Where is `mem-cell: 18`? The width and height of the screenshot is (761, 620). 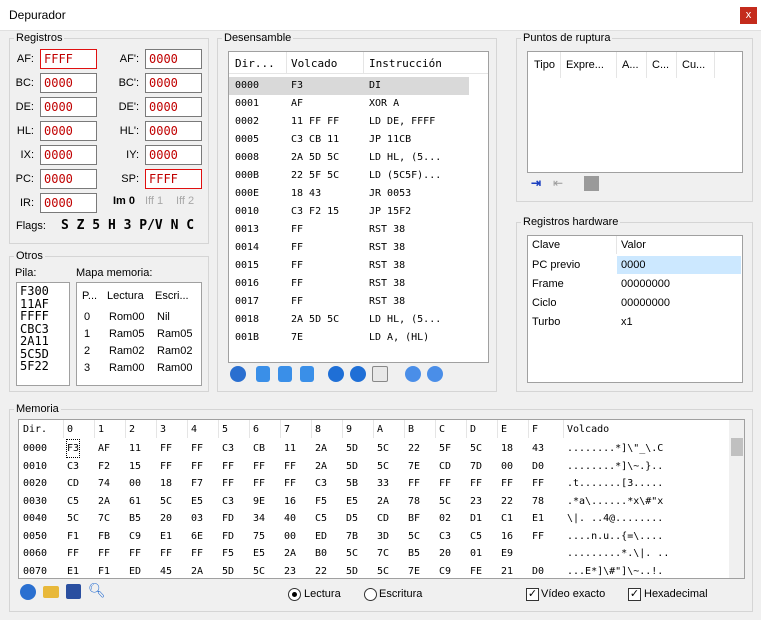 mem-cell: 18 is located at coordinates (507, 448).